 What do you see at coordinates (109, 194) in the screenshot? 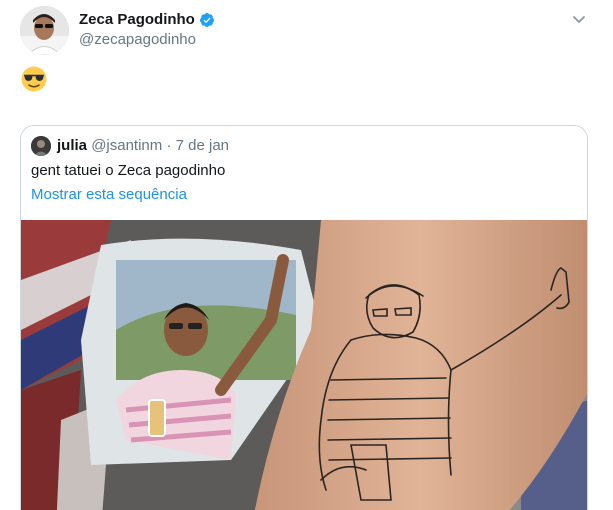
I see `show-thread-link: Mostrar esta sequência` at bounding box center [109, 194].